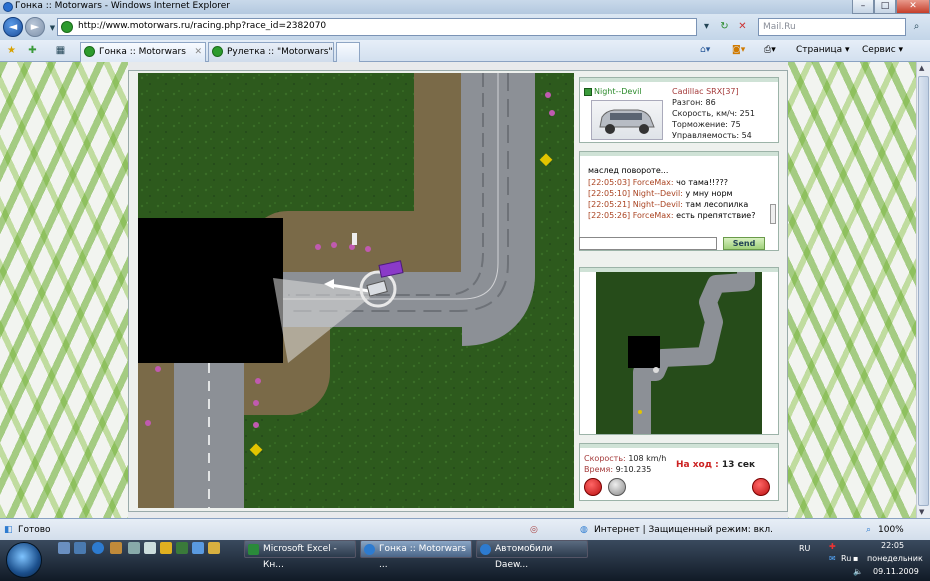 This screenshot has height=581, width=930. What do you see at coordinates (625, 458) in the screenshot?
I see `speed-readout: Скорость: 108 km/h` at bounding box center [625, 458].